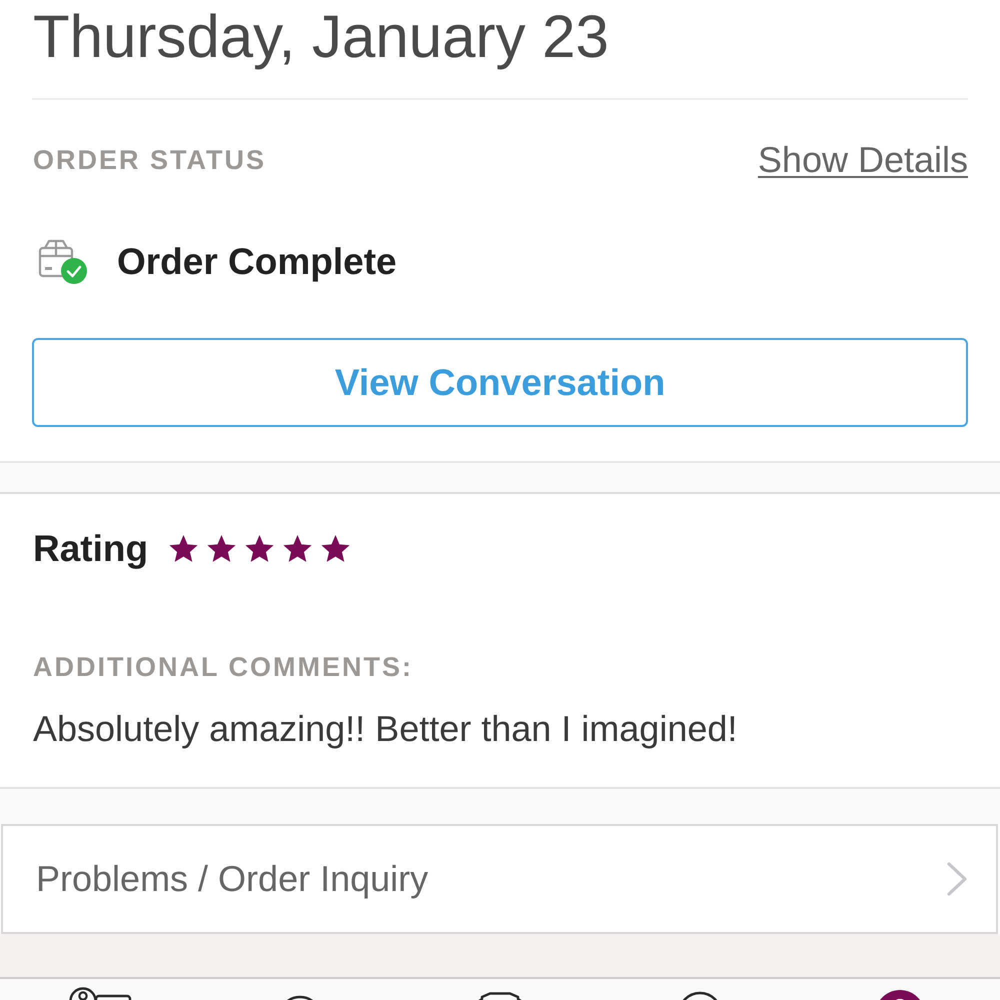  I want to click on view-conversation-button: View Conversation, so click(500, 382).